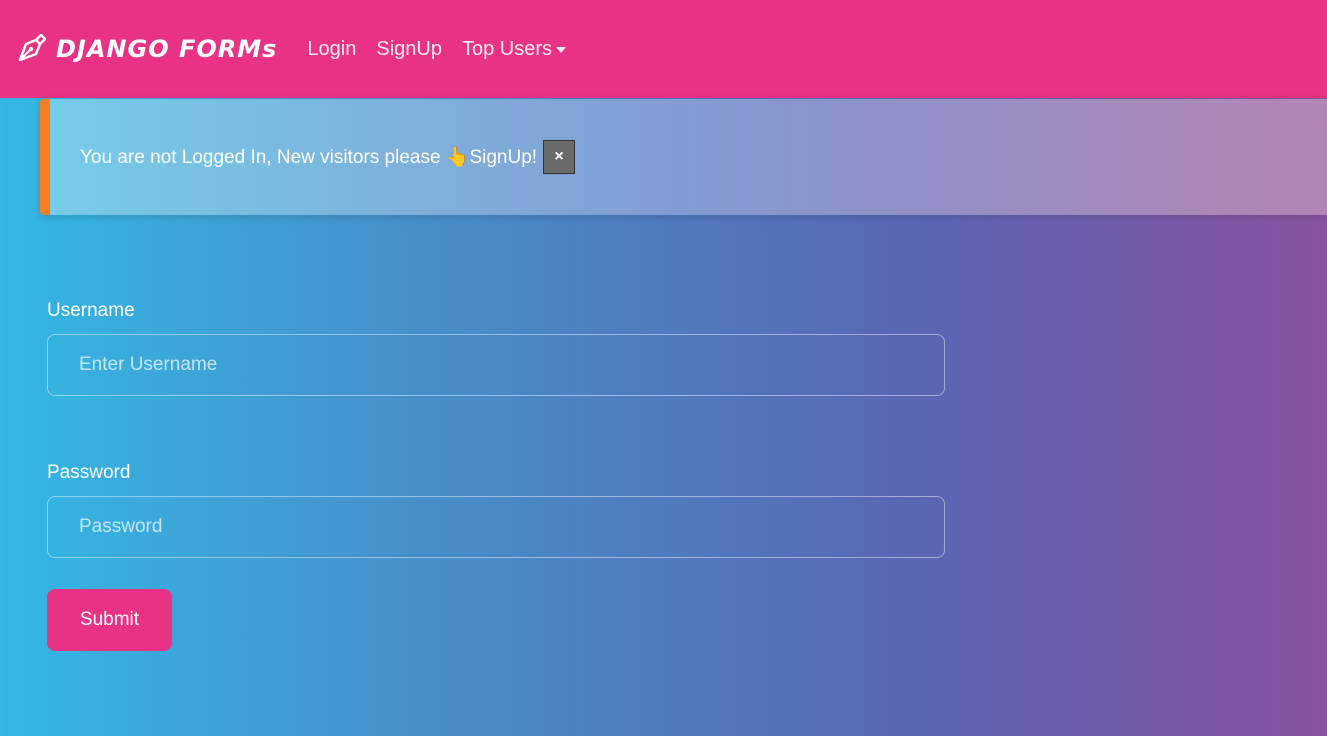 This screenshot has width=1327, height=736. I want to click on alert-close-button: ×, so click(559, 157).